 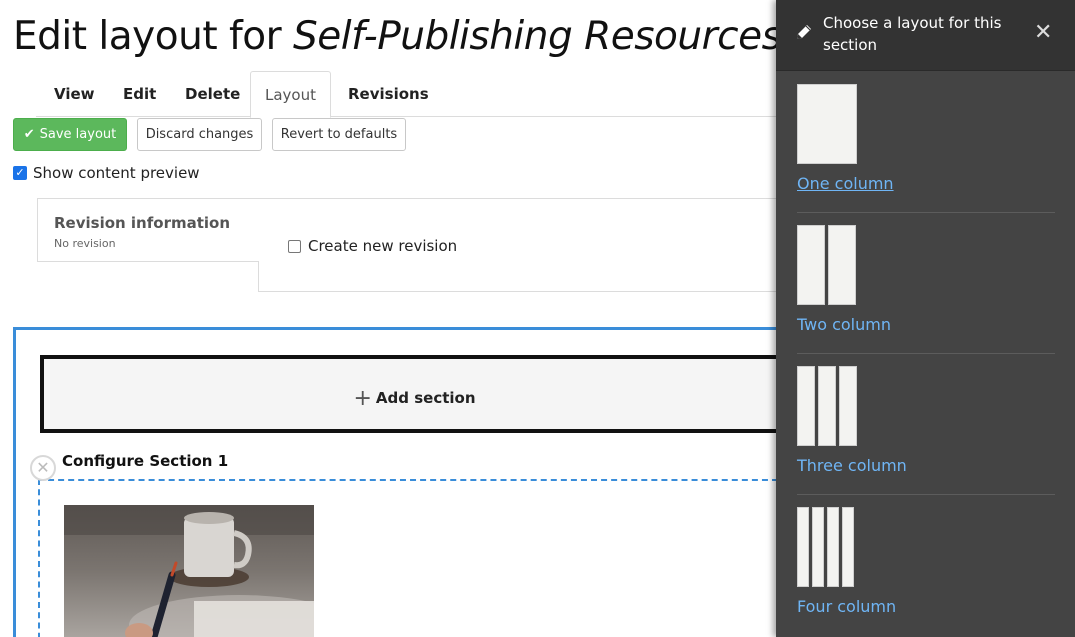 I want to click on save-layout-label: Save layout, so click(x=78, y=134).